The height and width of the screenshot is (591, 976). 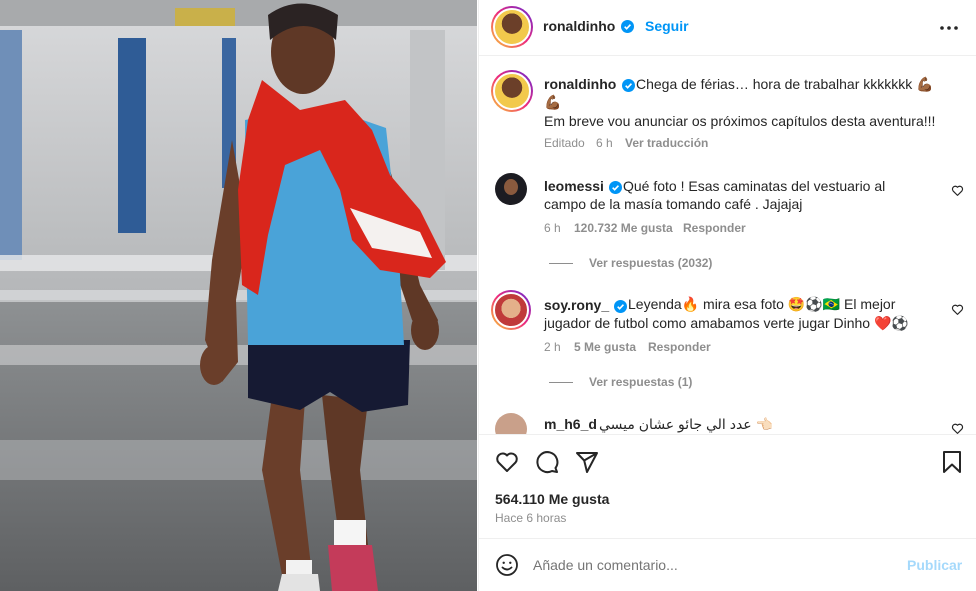 I want to click on caption-username: ronaldinho, so click(x=580, y=84).